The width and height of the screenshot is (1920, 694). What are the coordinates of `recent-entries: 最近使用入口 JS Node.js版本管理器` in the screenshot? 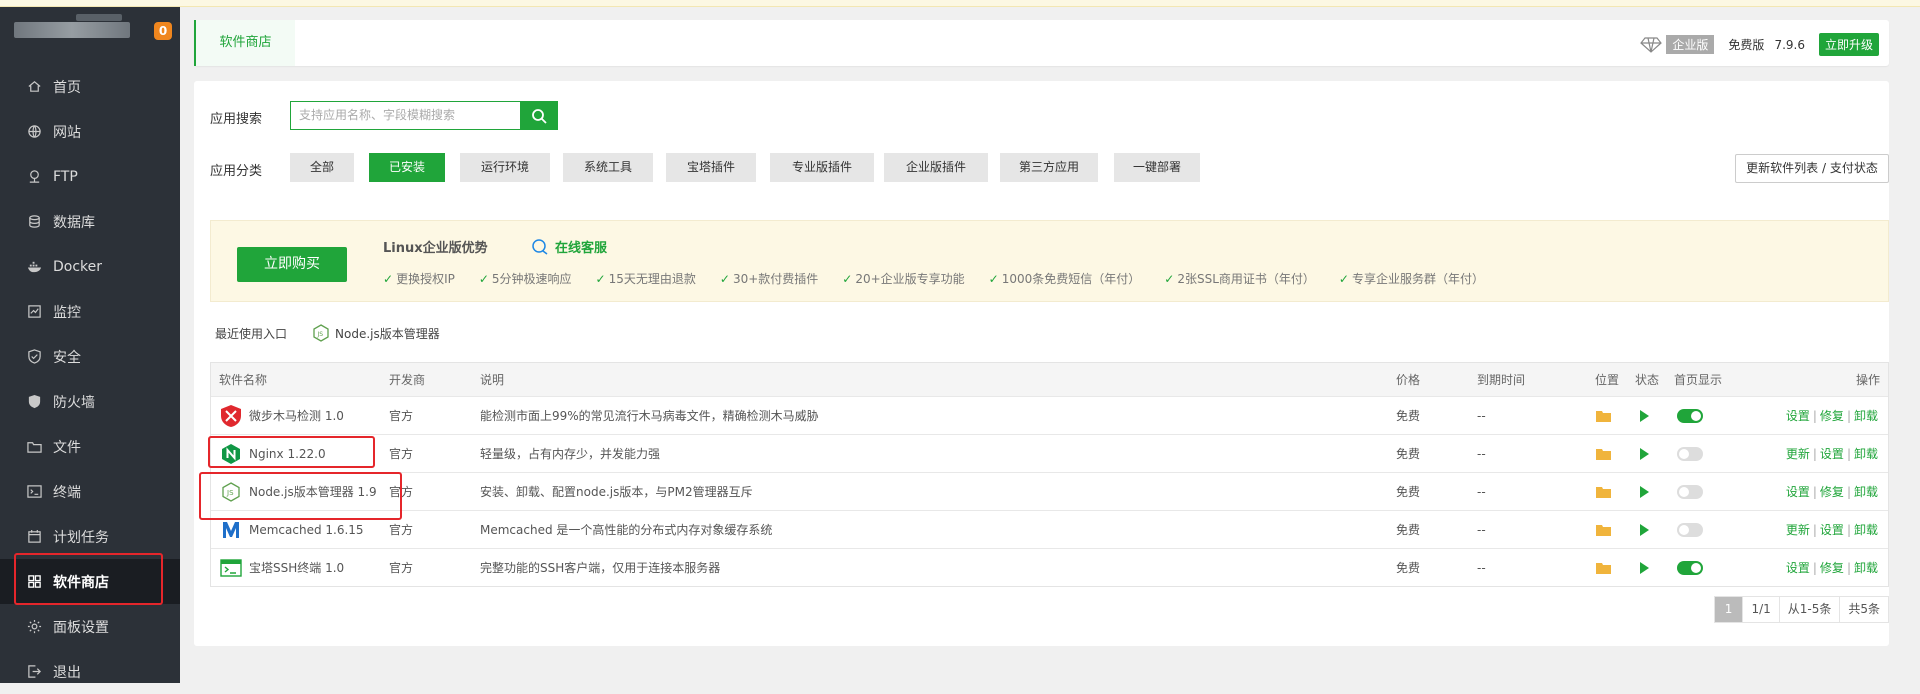 It's located at (327, 333).